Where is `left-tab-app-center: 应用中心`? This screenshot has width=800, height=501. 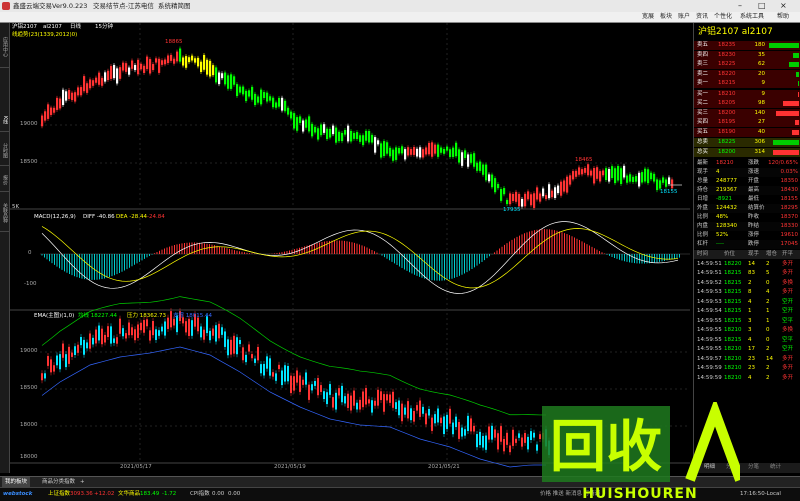
left-tab-app-center: 应用中心 is located at coordinates (4, 47).